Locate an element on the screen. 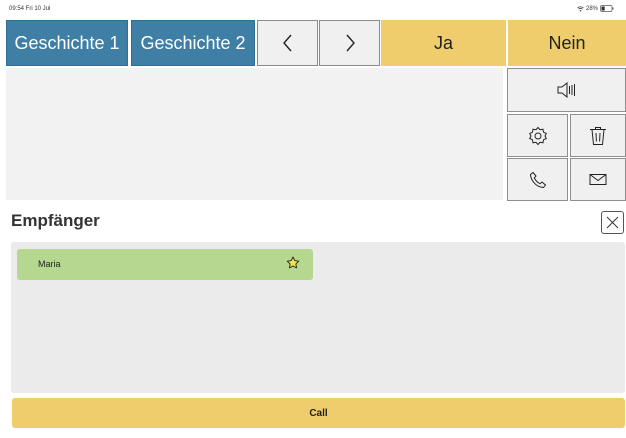  gear-icon is located at coordinates (537, 135).